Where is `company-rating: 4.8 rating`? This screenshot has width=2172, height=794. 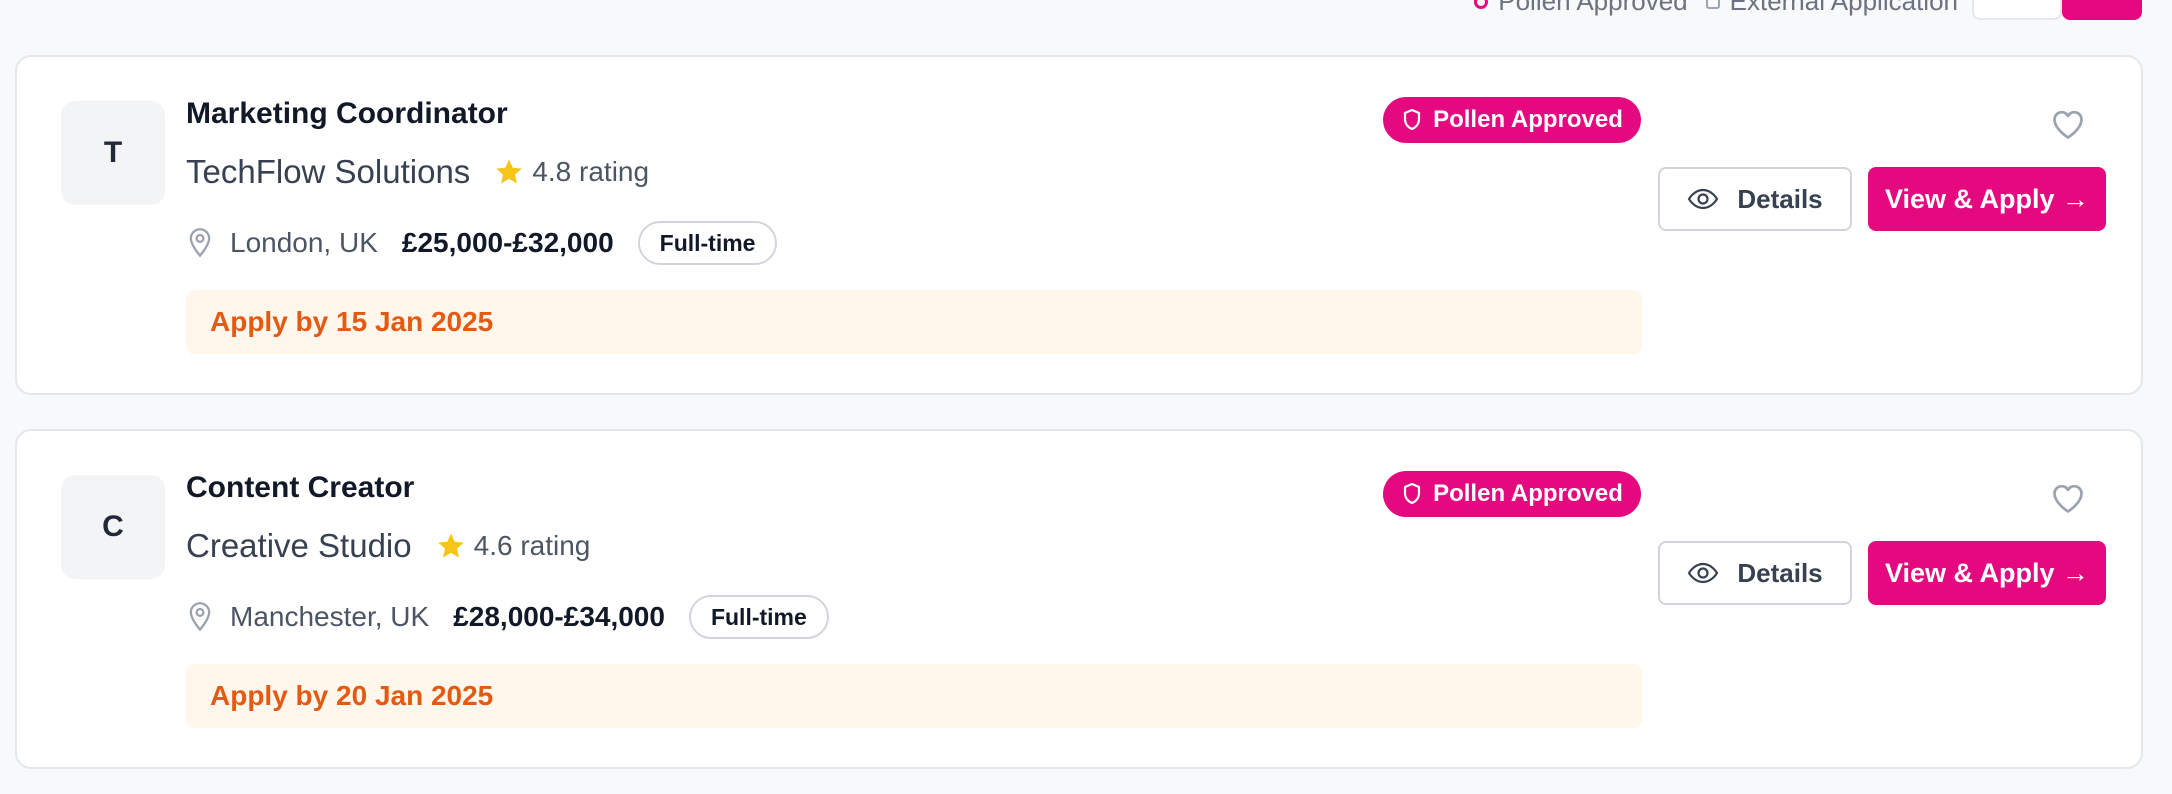 company-rating: 4.8 rating is located at coordinates (591, 171).